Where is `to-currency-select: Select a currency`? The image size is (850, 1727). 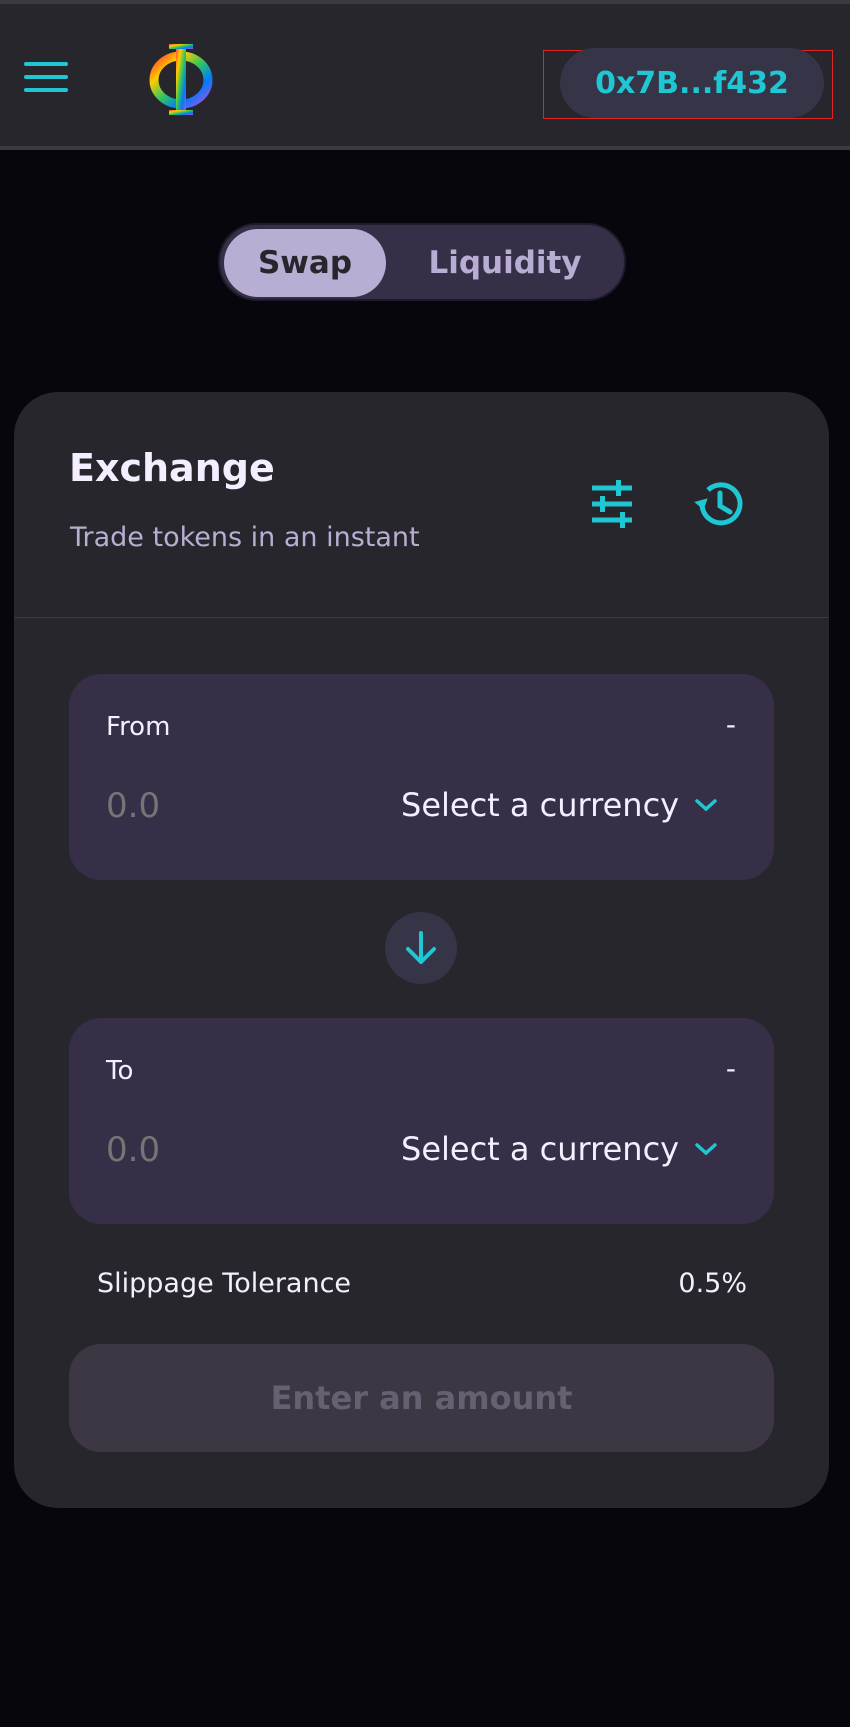
to-currency-select: Select a currency is located at coordinates (560, 1149).